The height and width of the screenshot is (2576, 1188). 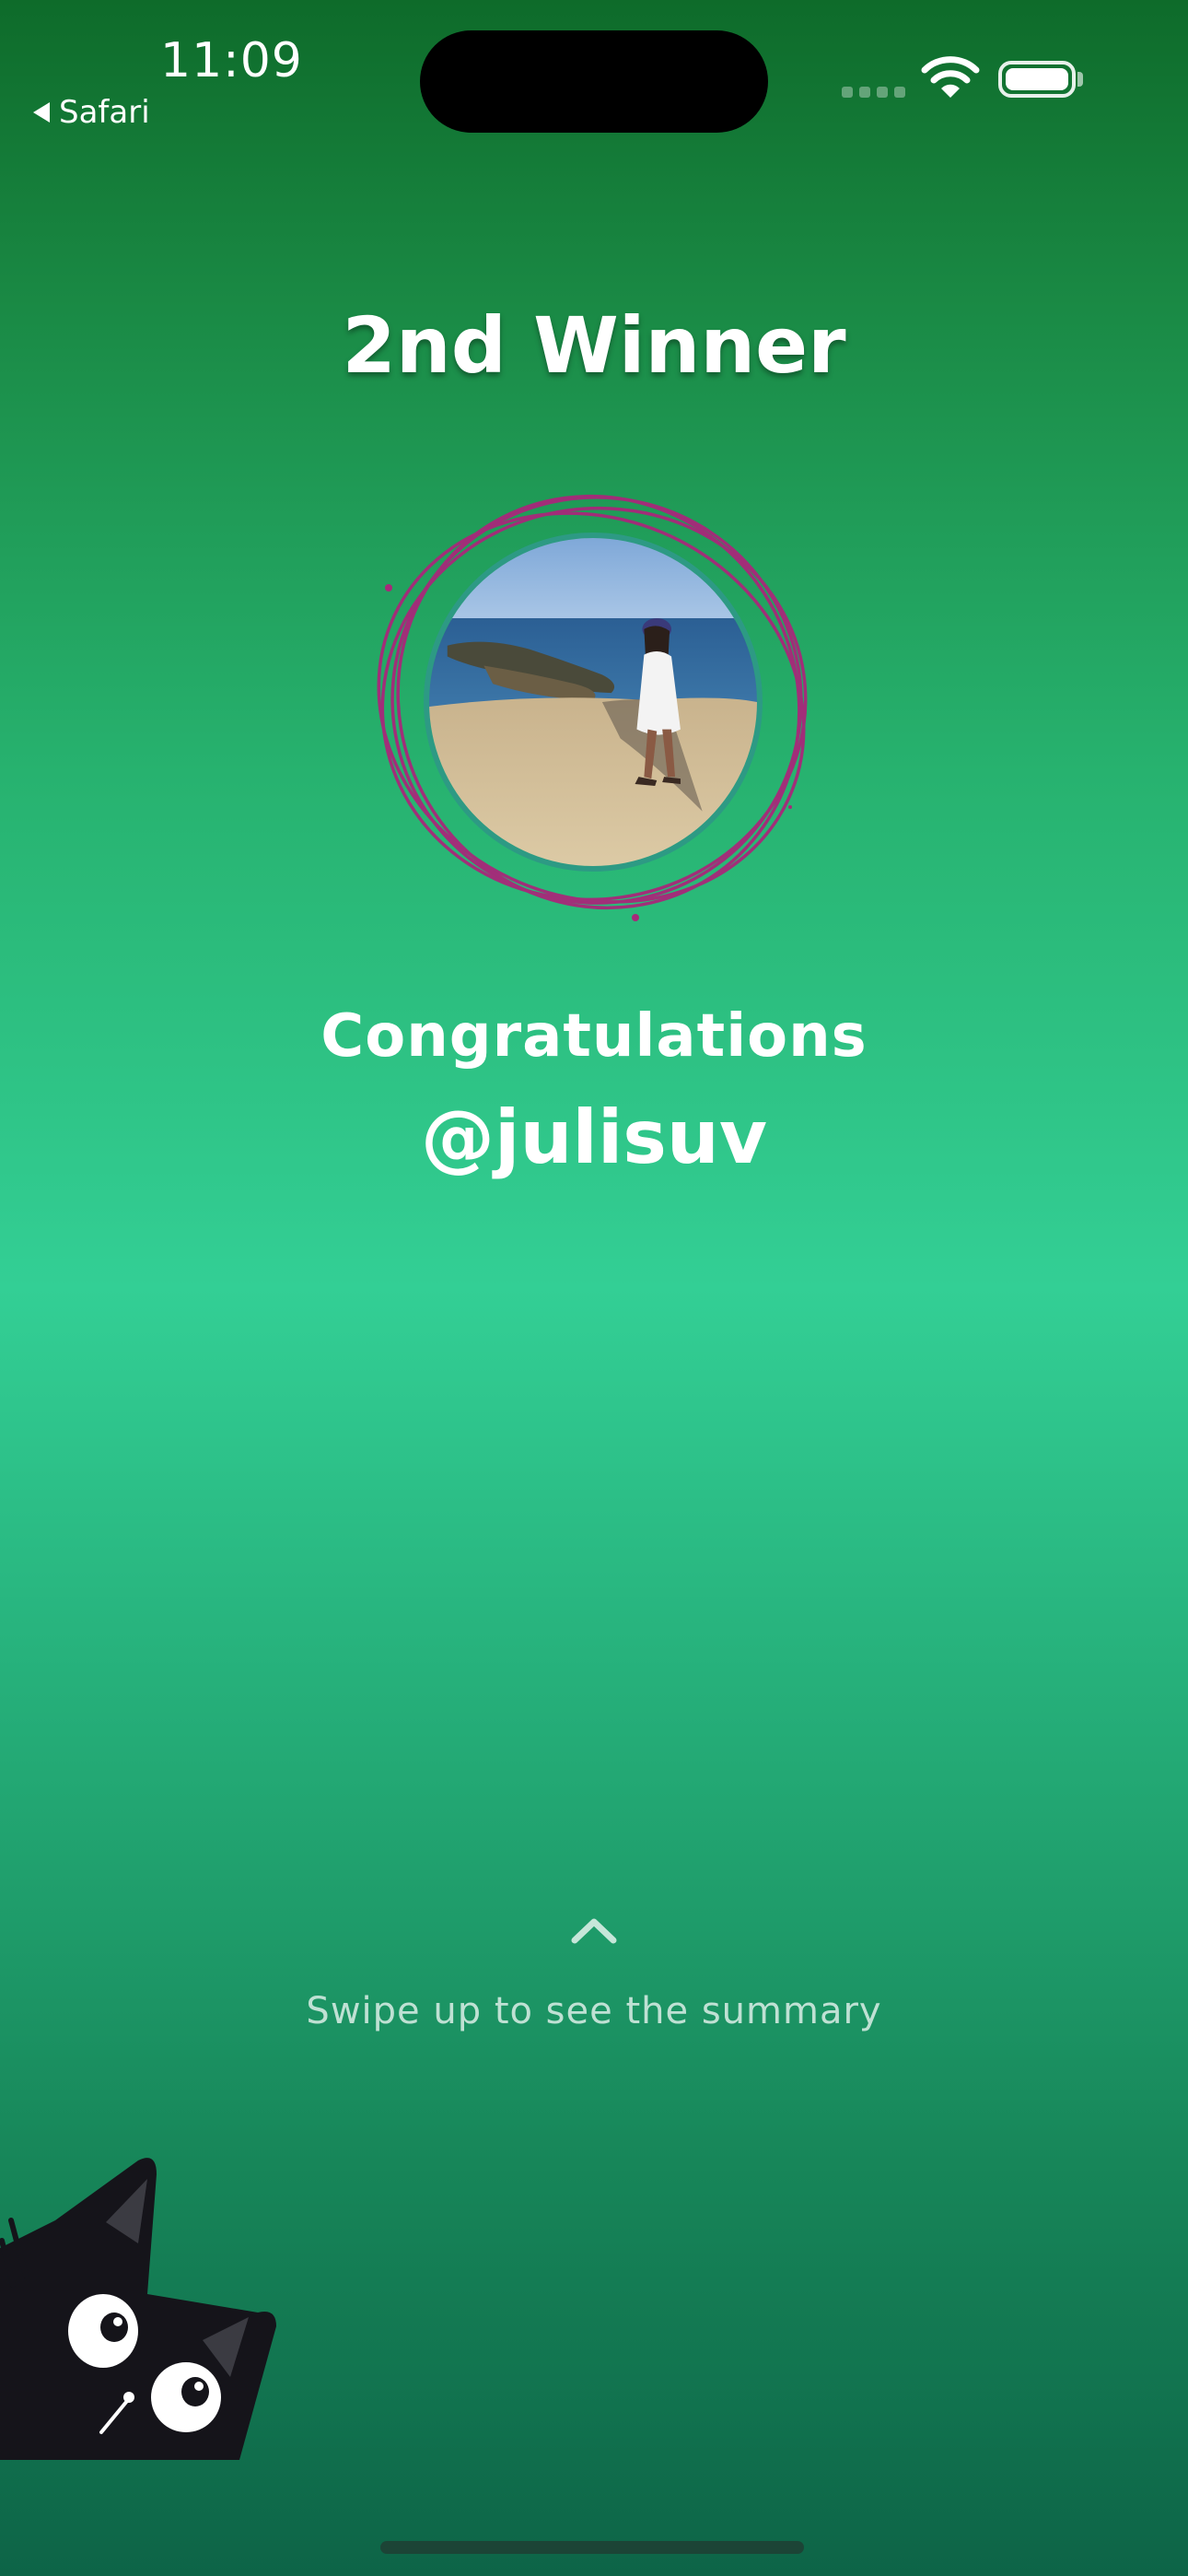 I want to click on congratulations-heading: Congratulations, so click(x=594, y=1036).